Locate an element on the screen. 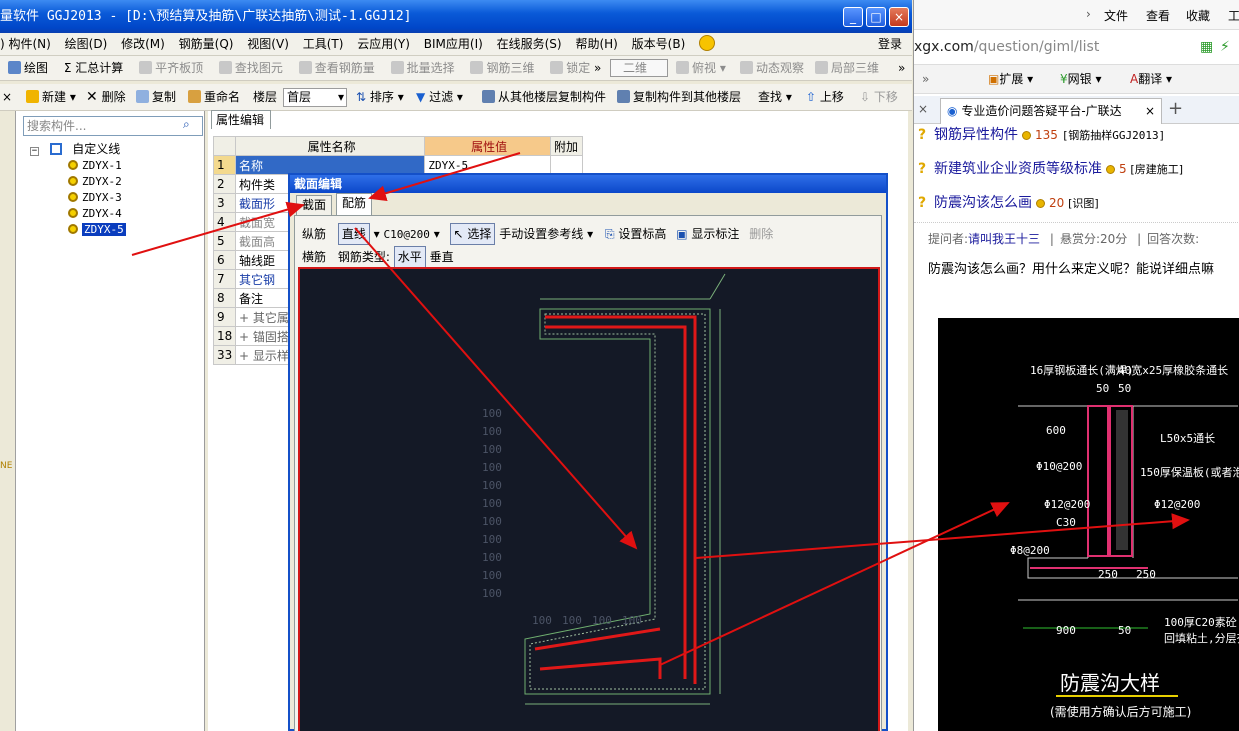 This screenshot has height=731, width=1239. svg-text: 50 is located at coordinates (1124, 388).